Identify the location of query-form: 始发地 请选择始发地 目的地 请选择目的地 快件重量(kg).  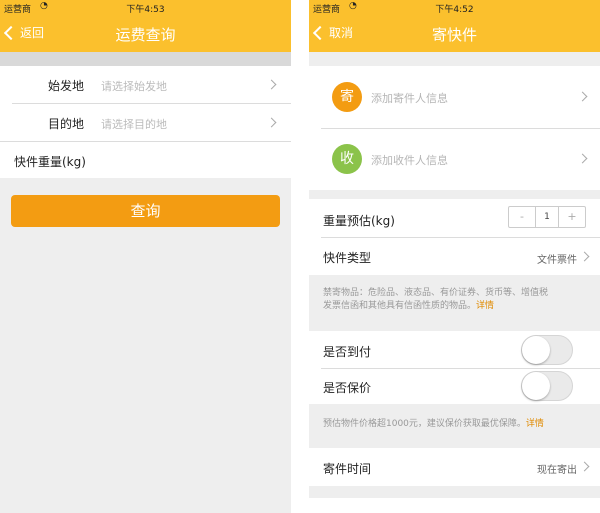
(145, 122).